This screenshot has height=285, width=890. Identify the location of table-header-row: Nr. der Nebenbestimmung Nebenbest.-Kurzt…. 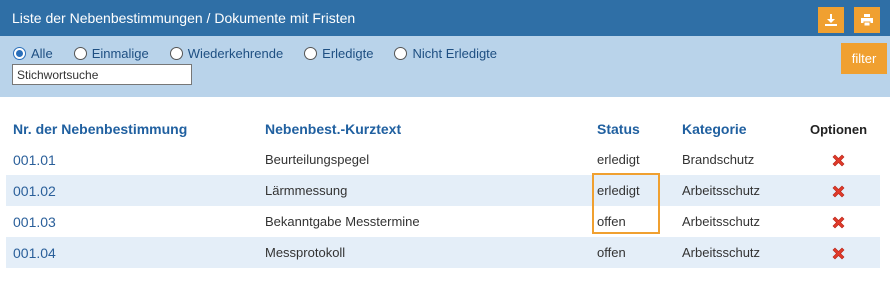
(443, 129).